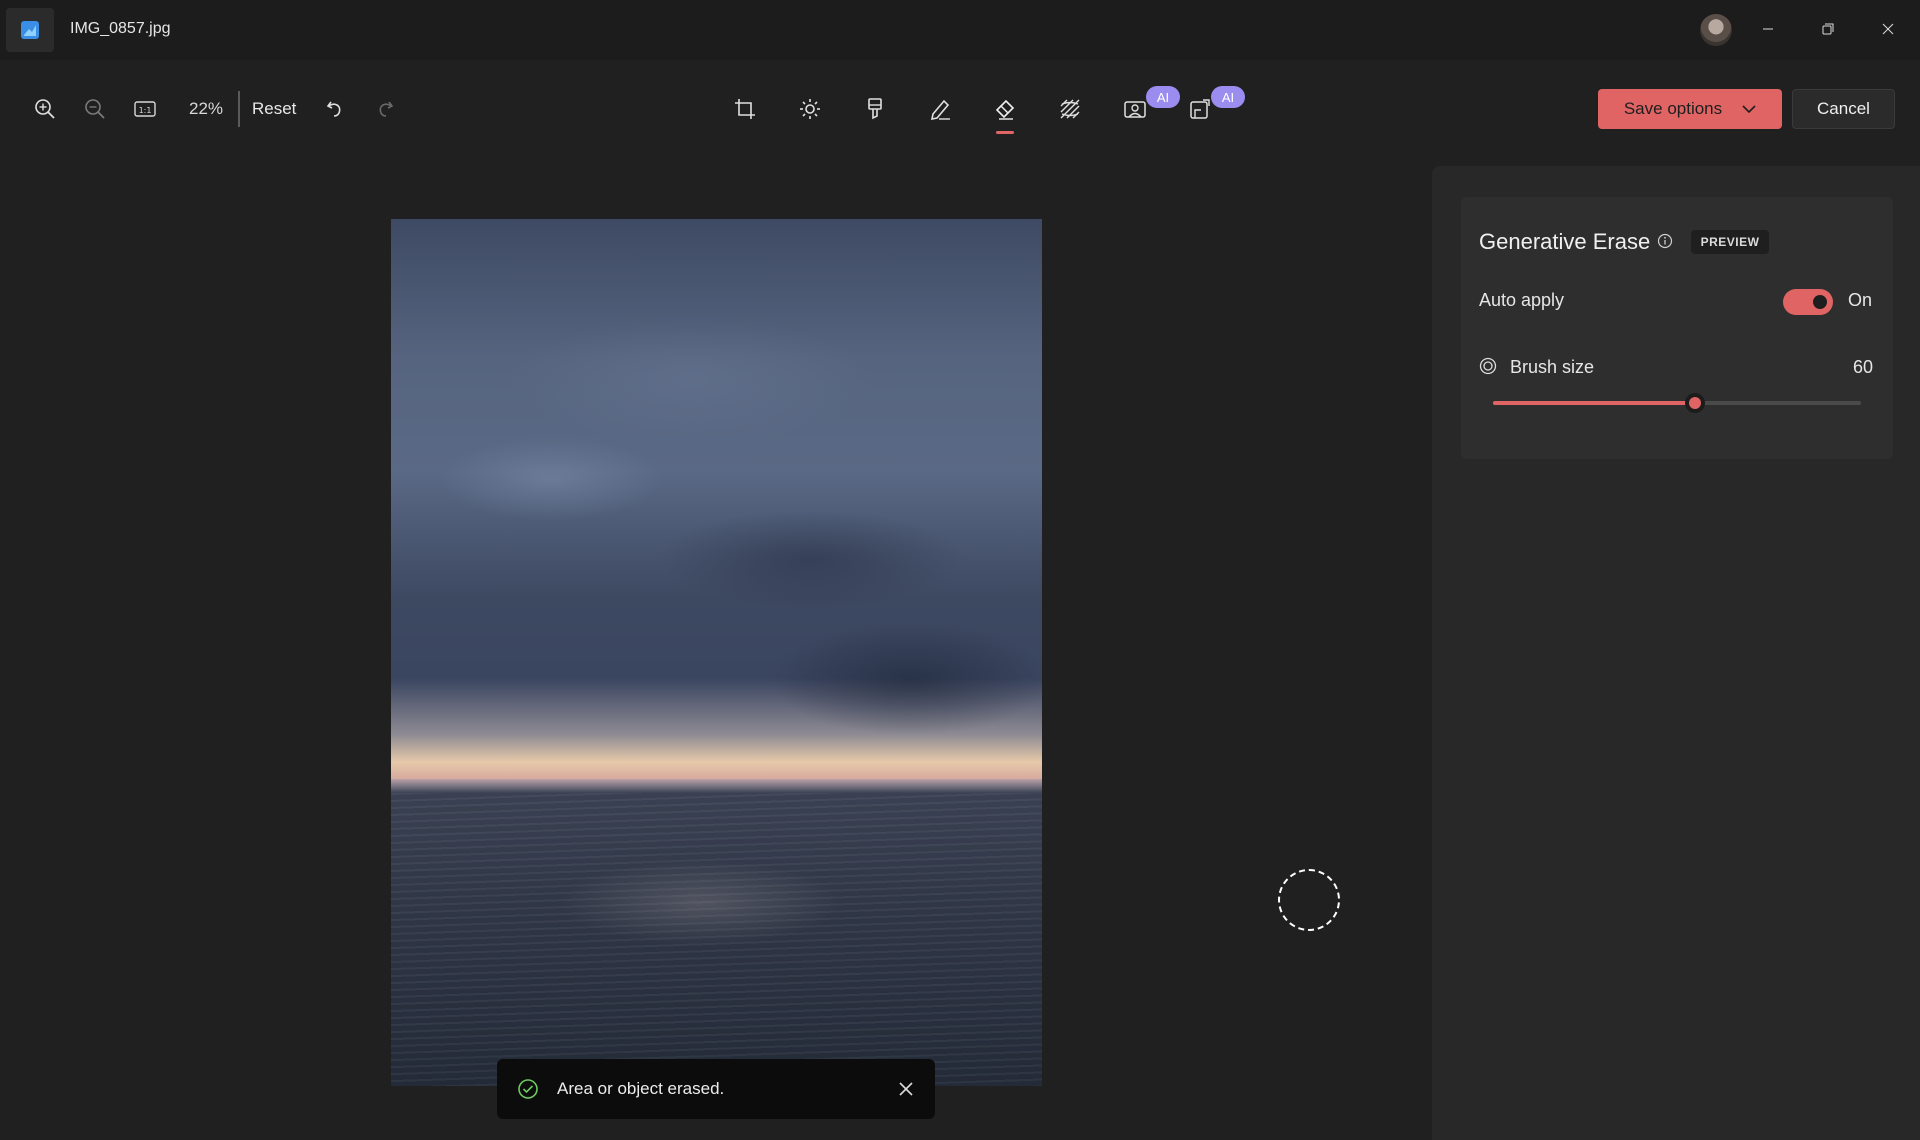 The image size is (1920, 1140). I want to click on auto-apply-state: On, so click(1860, 300).